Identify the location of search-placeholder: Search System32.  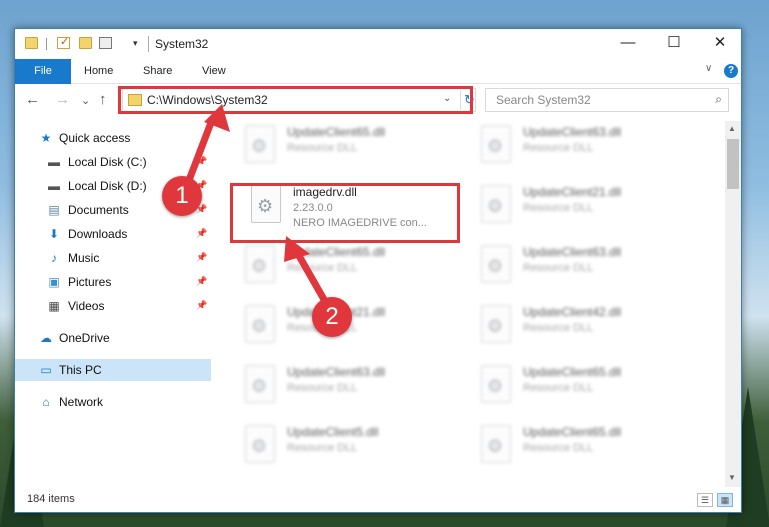
(543, 100).